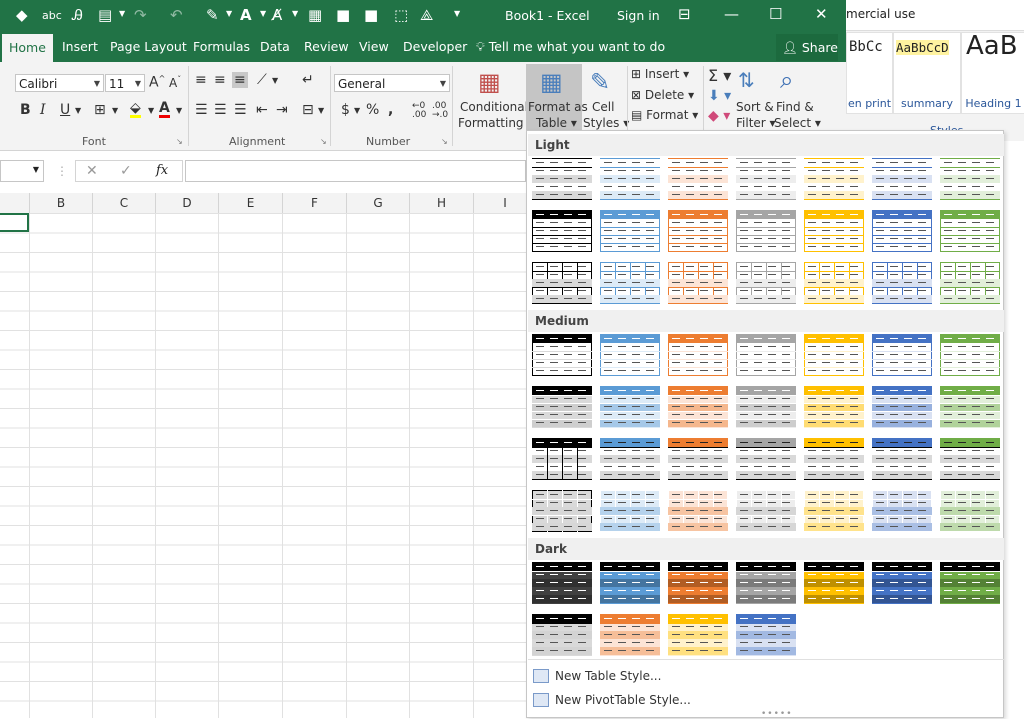 The height and width of the screenshot is (719, 1024). I want to click on org-chart-icon: ⟁, so click(426, 15).